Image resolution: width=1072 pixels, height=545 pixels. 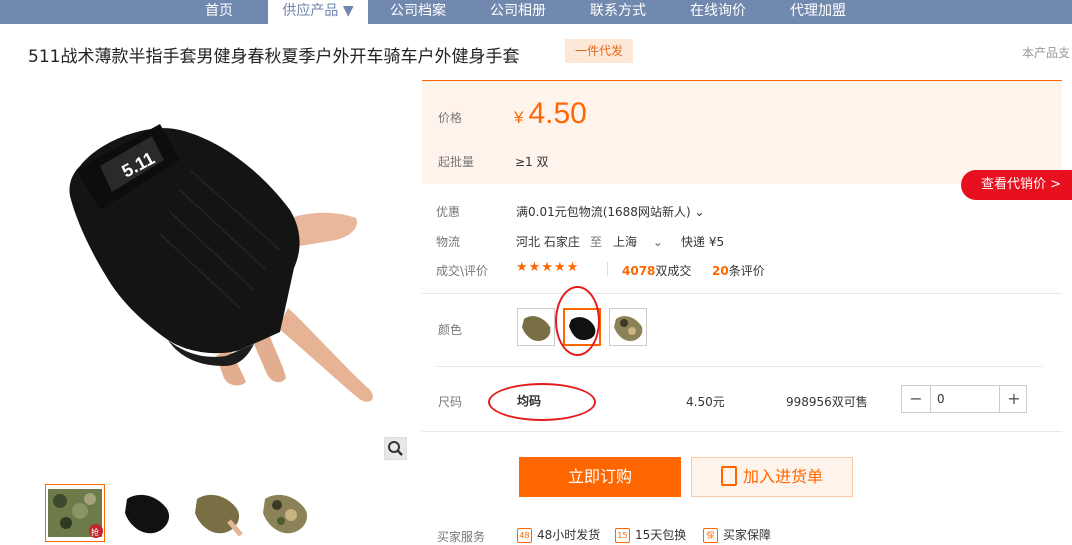 I want to click on size-label: 尺码, so click(x=450, y=402).